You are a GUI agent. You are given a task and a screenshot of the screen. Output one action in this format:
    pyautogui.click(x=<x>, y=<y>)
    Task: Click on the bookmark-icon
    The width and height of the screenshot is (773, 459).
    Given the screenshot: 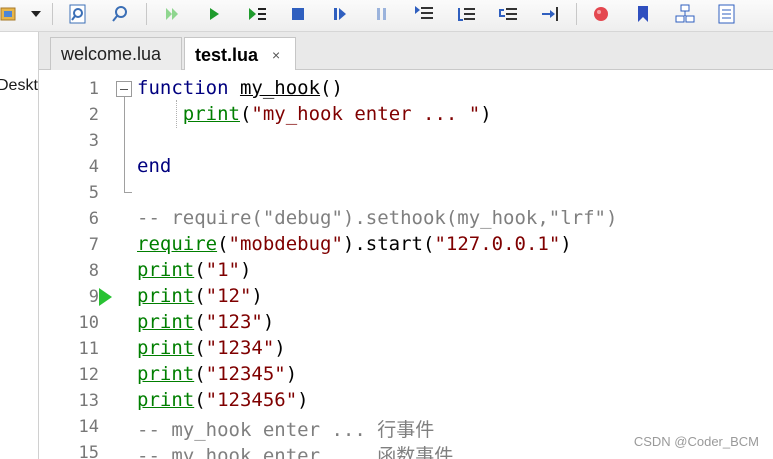 What is the action you would take?
    pyautogui.click(x=643, y=14)
    